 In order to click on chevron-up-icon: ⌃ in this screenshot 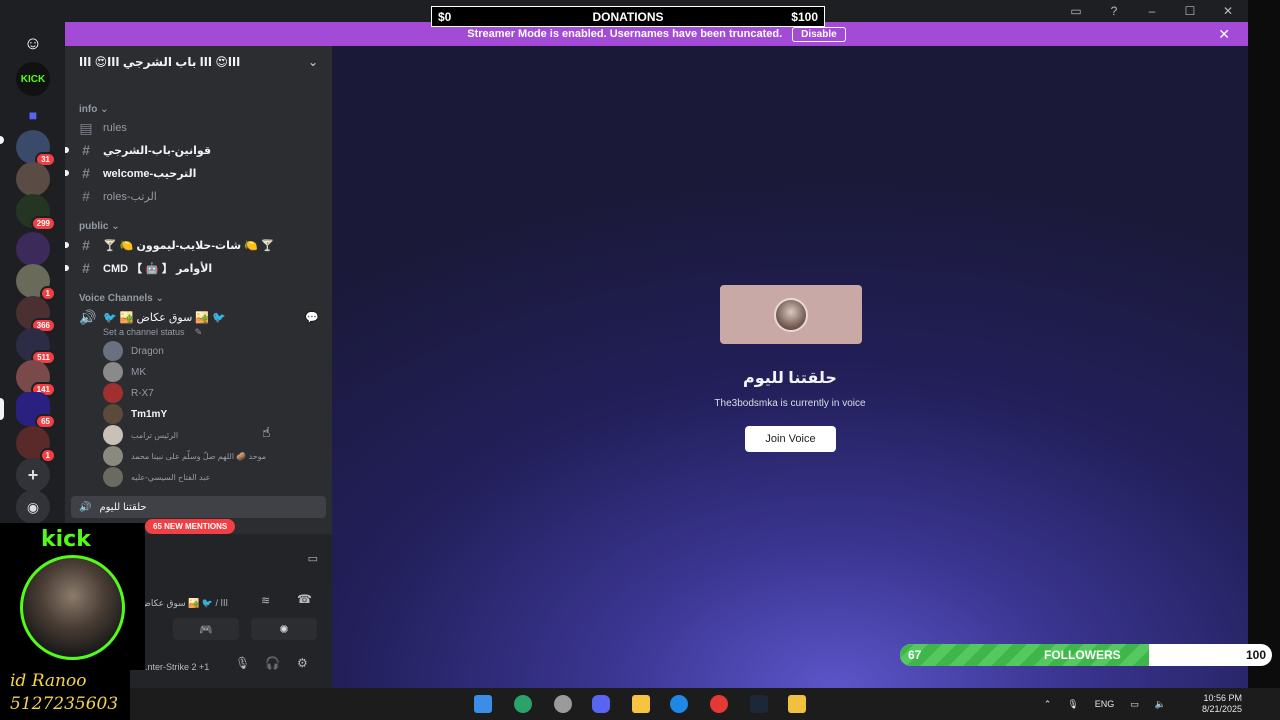, I will do `click(1048, 704)`.